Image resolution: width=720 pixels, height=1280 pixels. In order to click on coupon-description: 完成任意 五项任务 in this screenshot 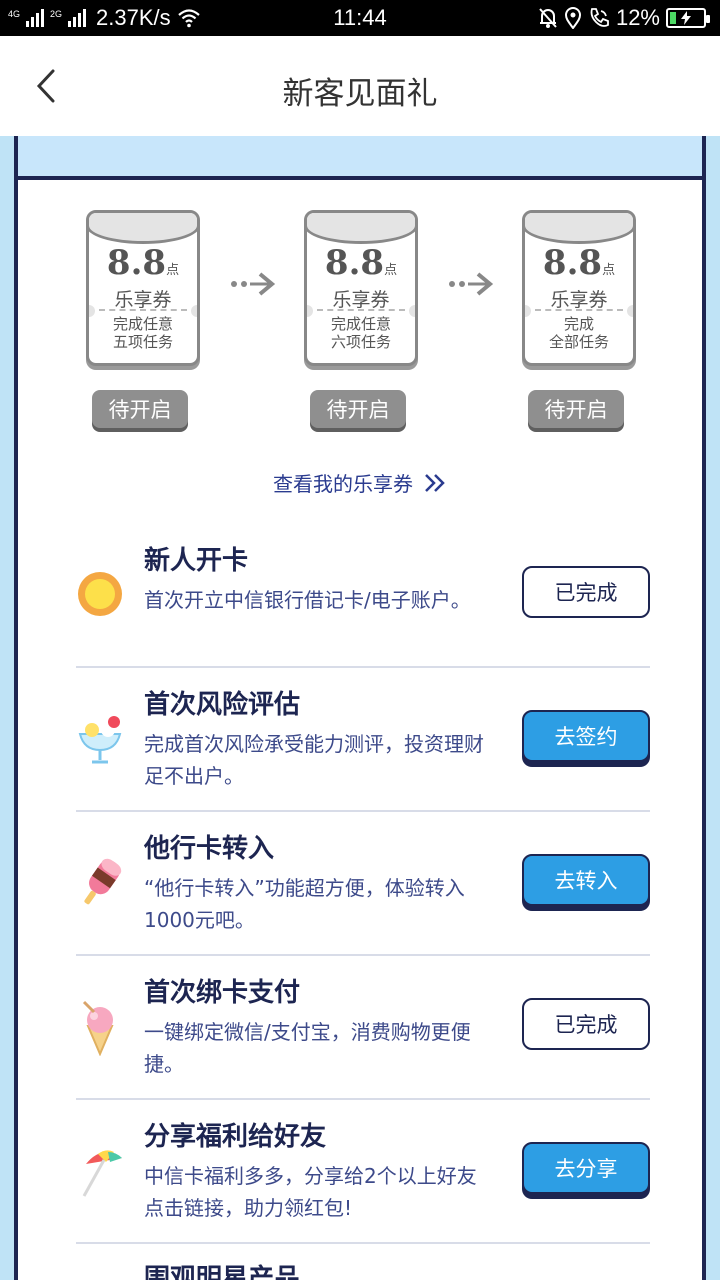, I will do `click(143, 333)`.